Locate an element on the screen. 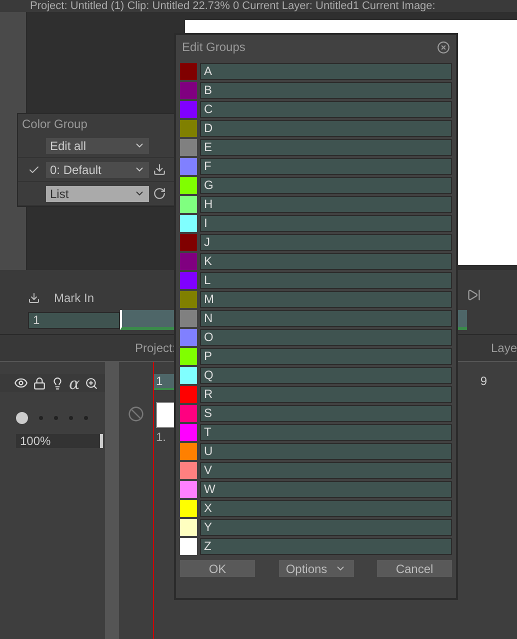  dialog-title: Edit Groups is located at coordinates (214, 47).